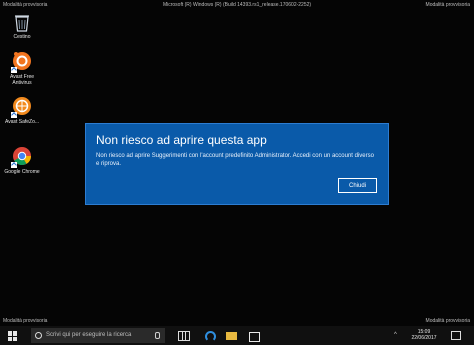 The image size is (474, 345). What do you see at coordinates (447, 321) in the screenshot?
I see `safe-mode-watermark-bottom-right: Modalità provvisoria` at bounding box center [447, 321].